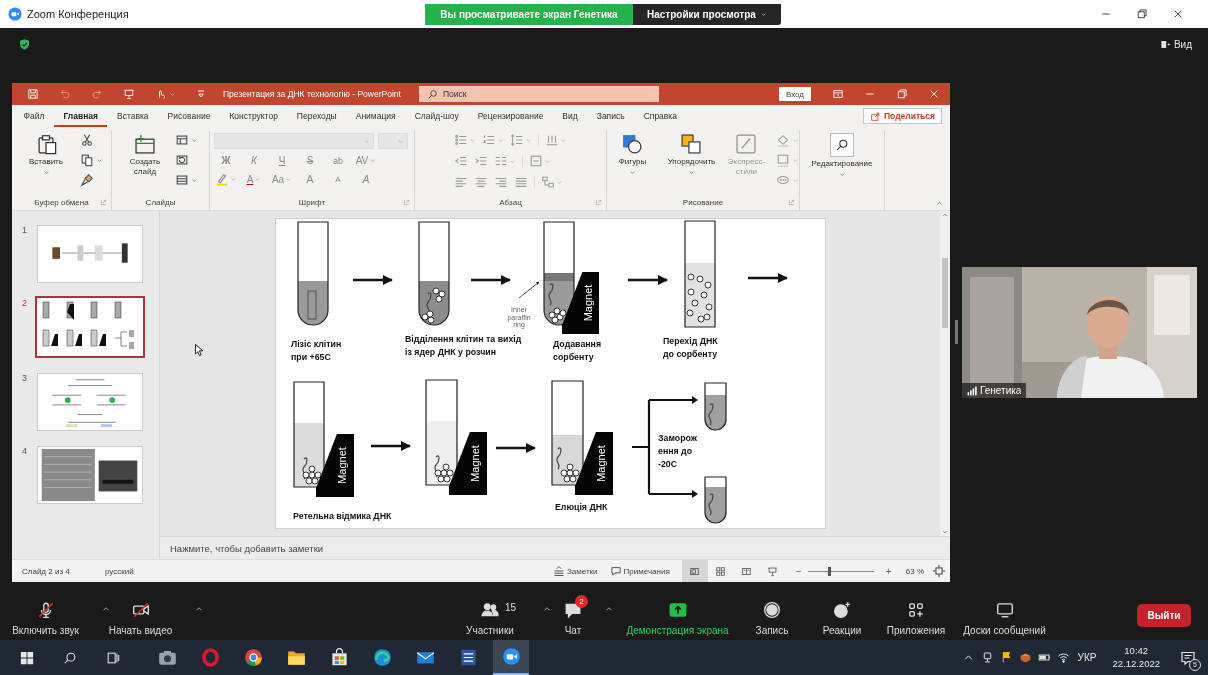 This screenshot has height=675, width=1208. Describe the element at coordinates (945, 373) in the screenshot. I see `scrollbar` at that location.